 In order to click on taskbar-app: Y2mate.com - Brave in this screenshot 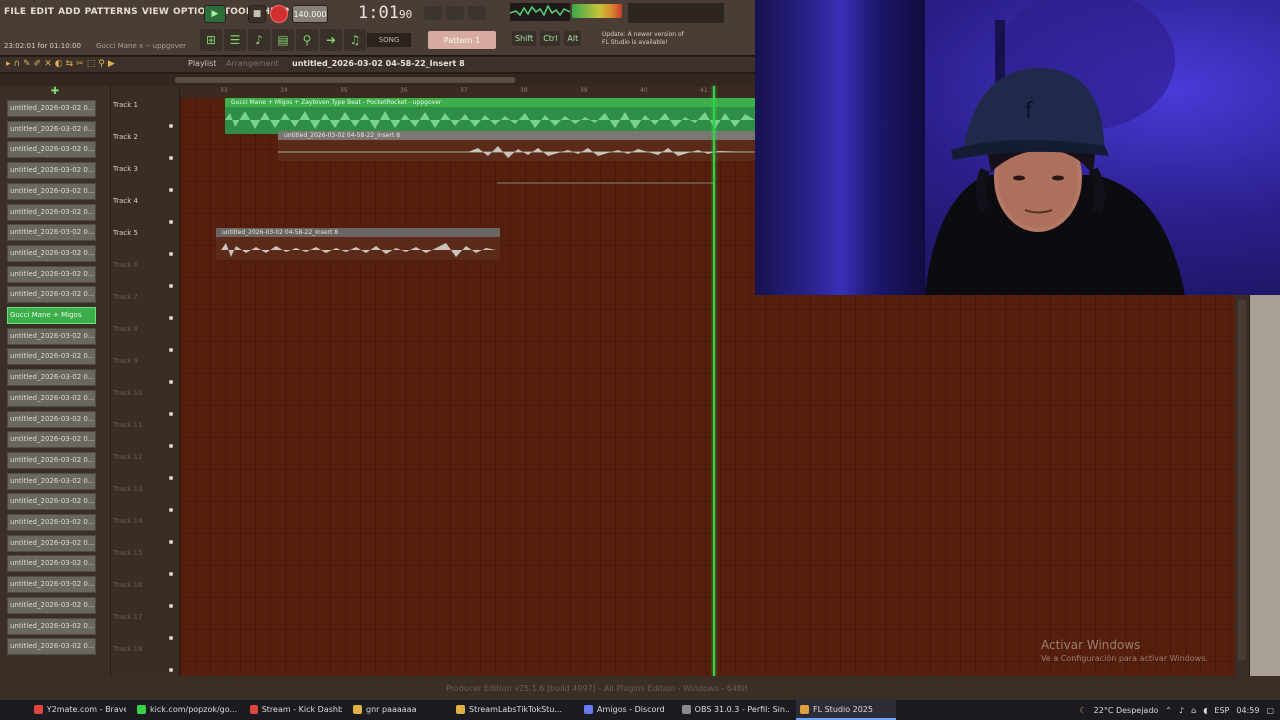, I will do `click(80, 710)`.